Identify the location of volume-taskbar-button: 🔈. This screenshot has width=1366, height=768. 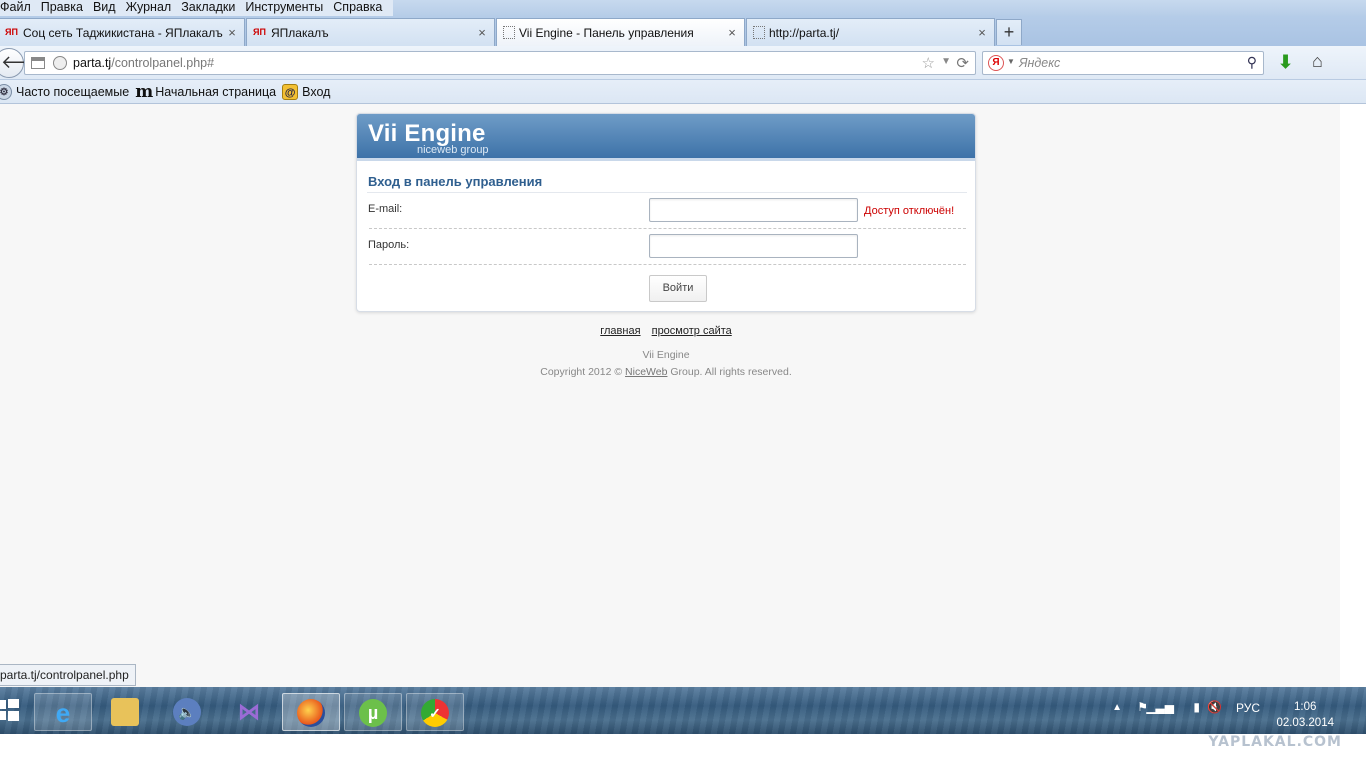
(187, 712).